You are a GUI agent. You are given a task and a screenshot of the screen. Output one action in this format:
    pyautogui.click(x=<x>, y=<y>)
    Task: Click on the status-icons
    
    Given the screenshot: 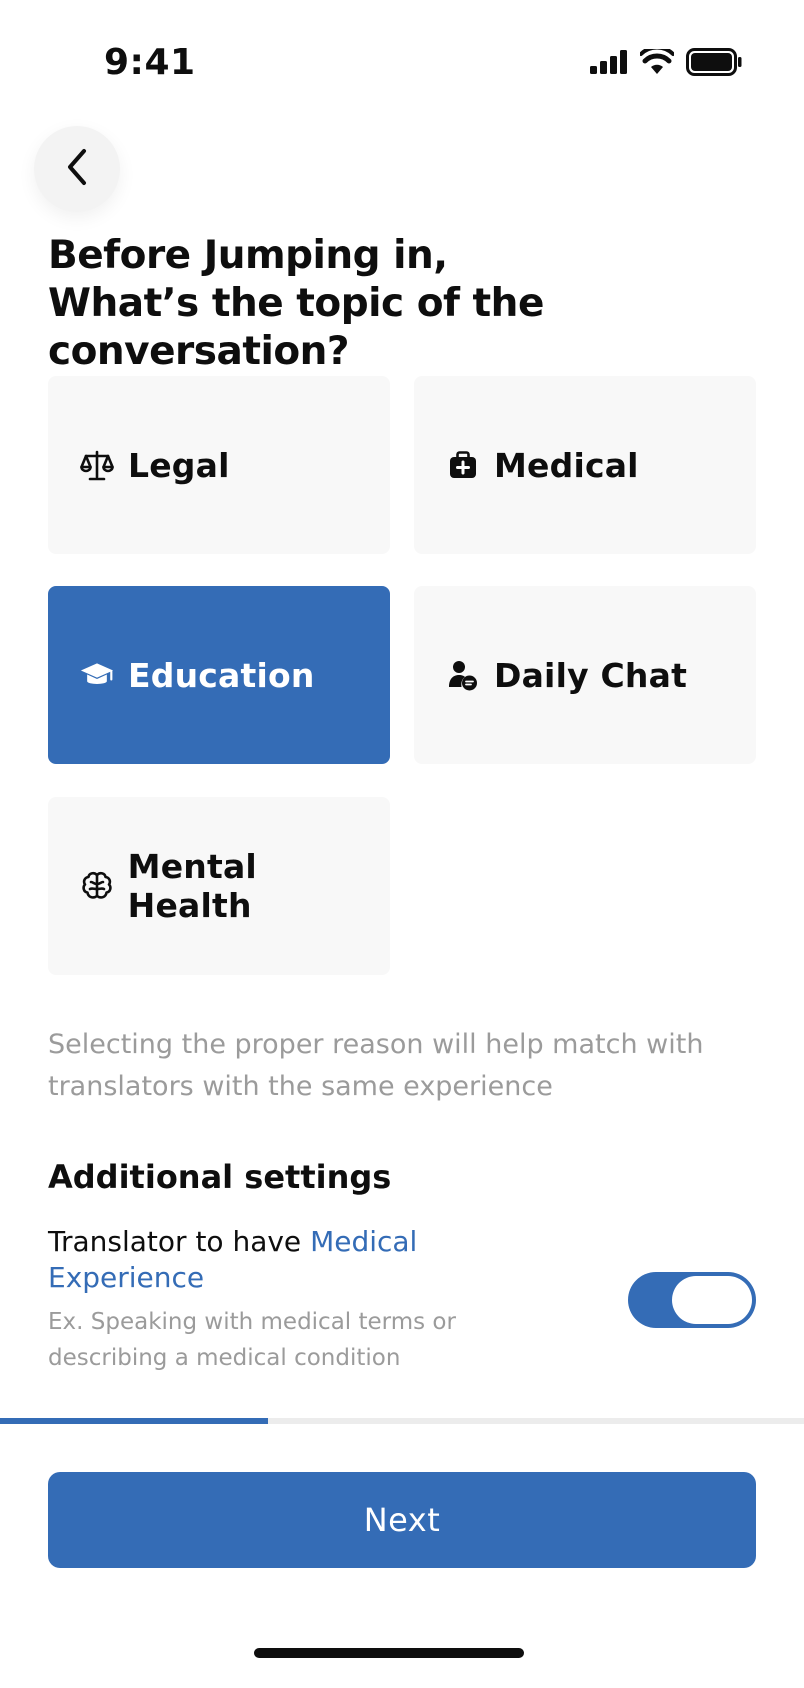 What is the action you would take?
    pyautogui.click(x=666, y=62)
    